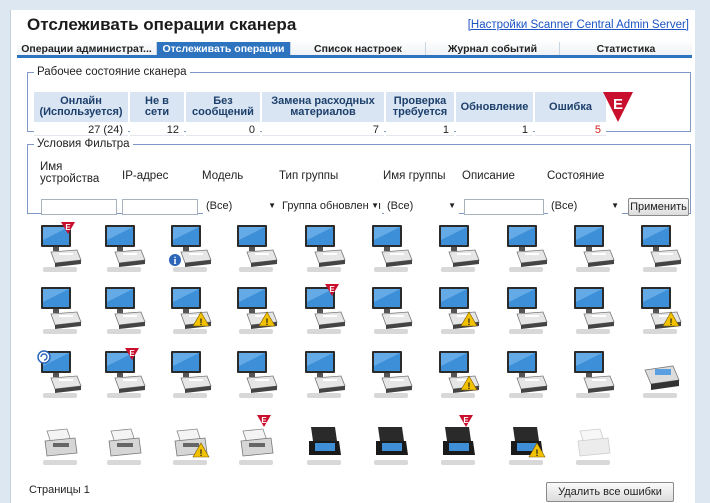 The height and width of the screenshot is (503, 710). Describe the element at coordinates (626, 48) in the screenshot. I see `tab-statistics: Статистика` at that location.